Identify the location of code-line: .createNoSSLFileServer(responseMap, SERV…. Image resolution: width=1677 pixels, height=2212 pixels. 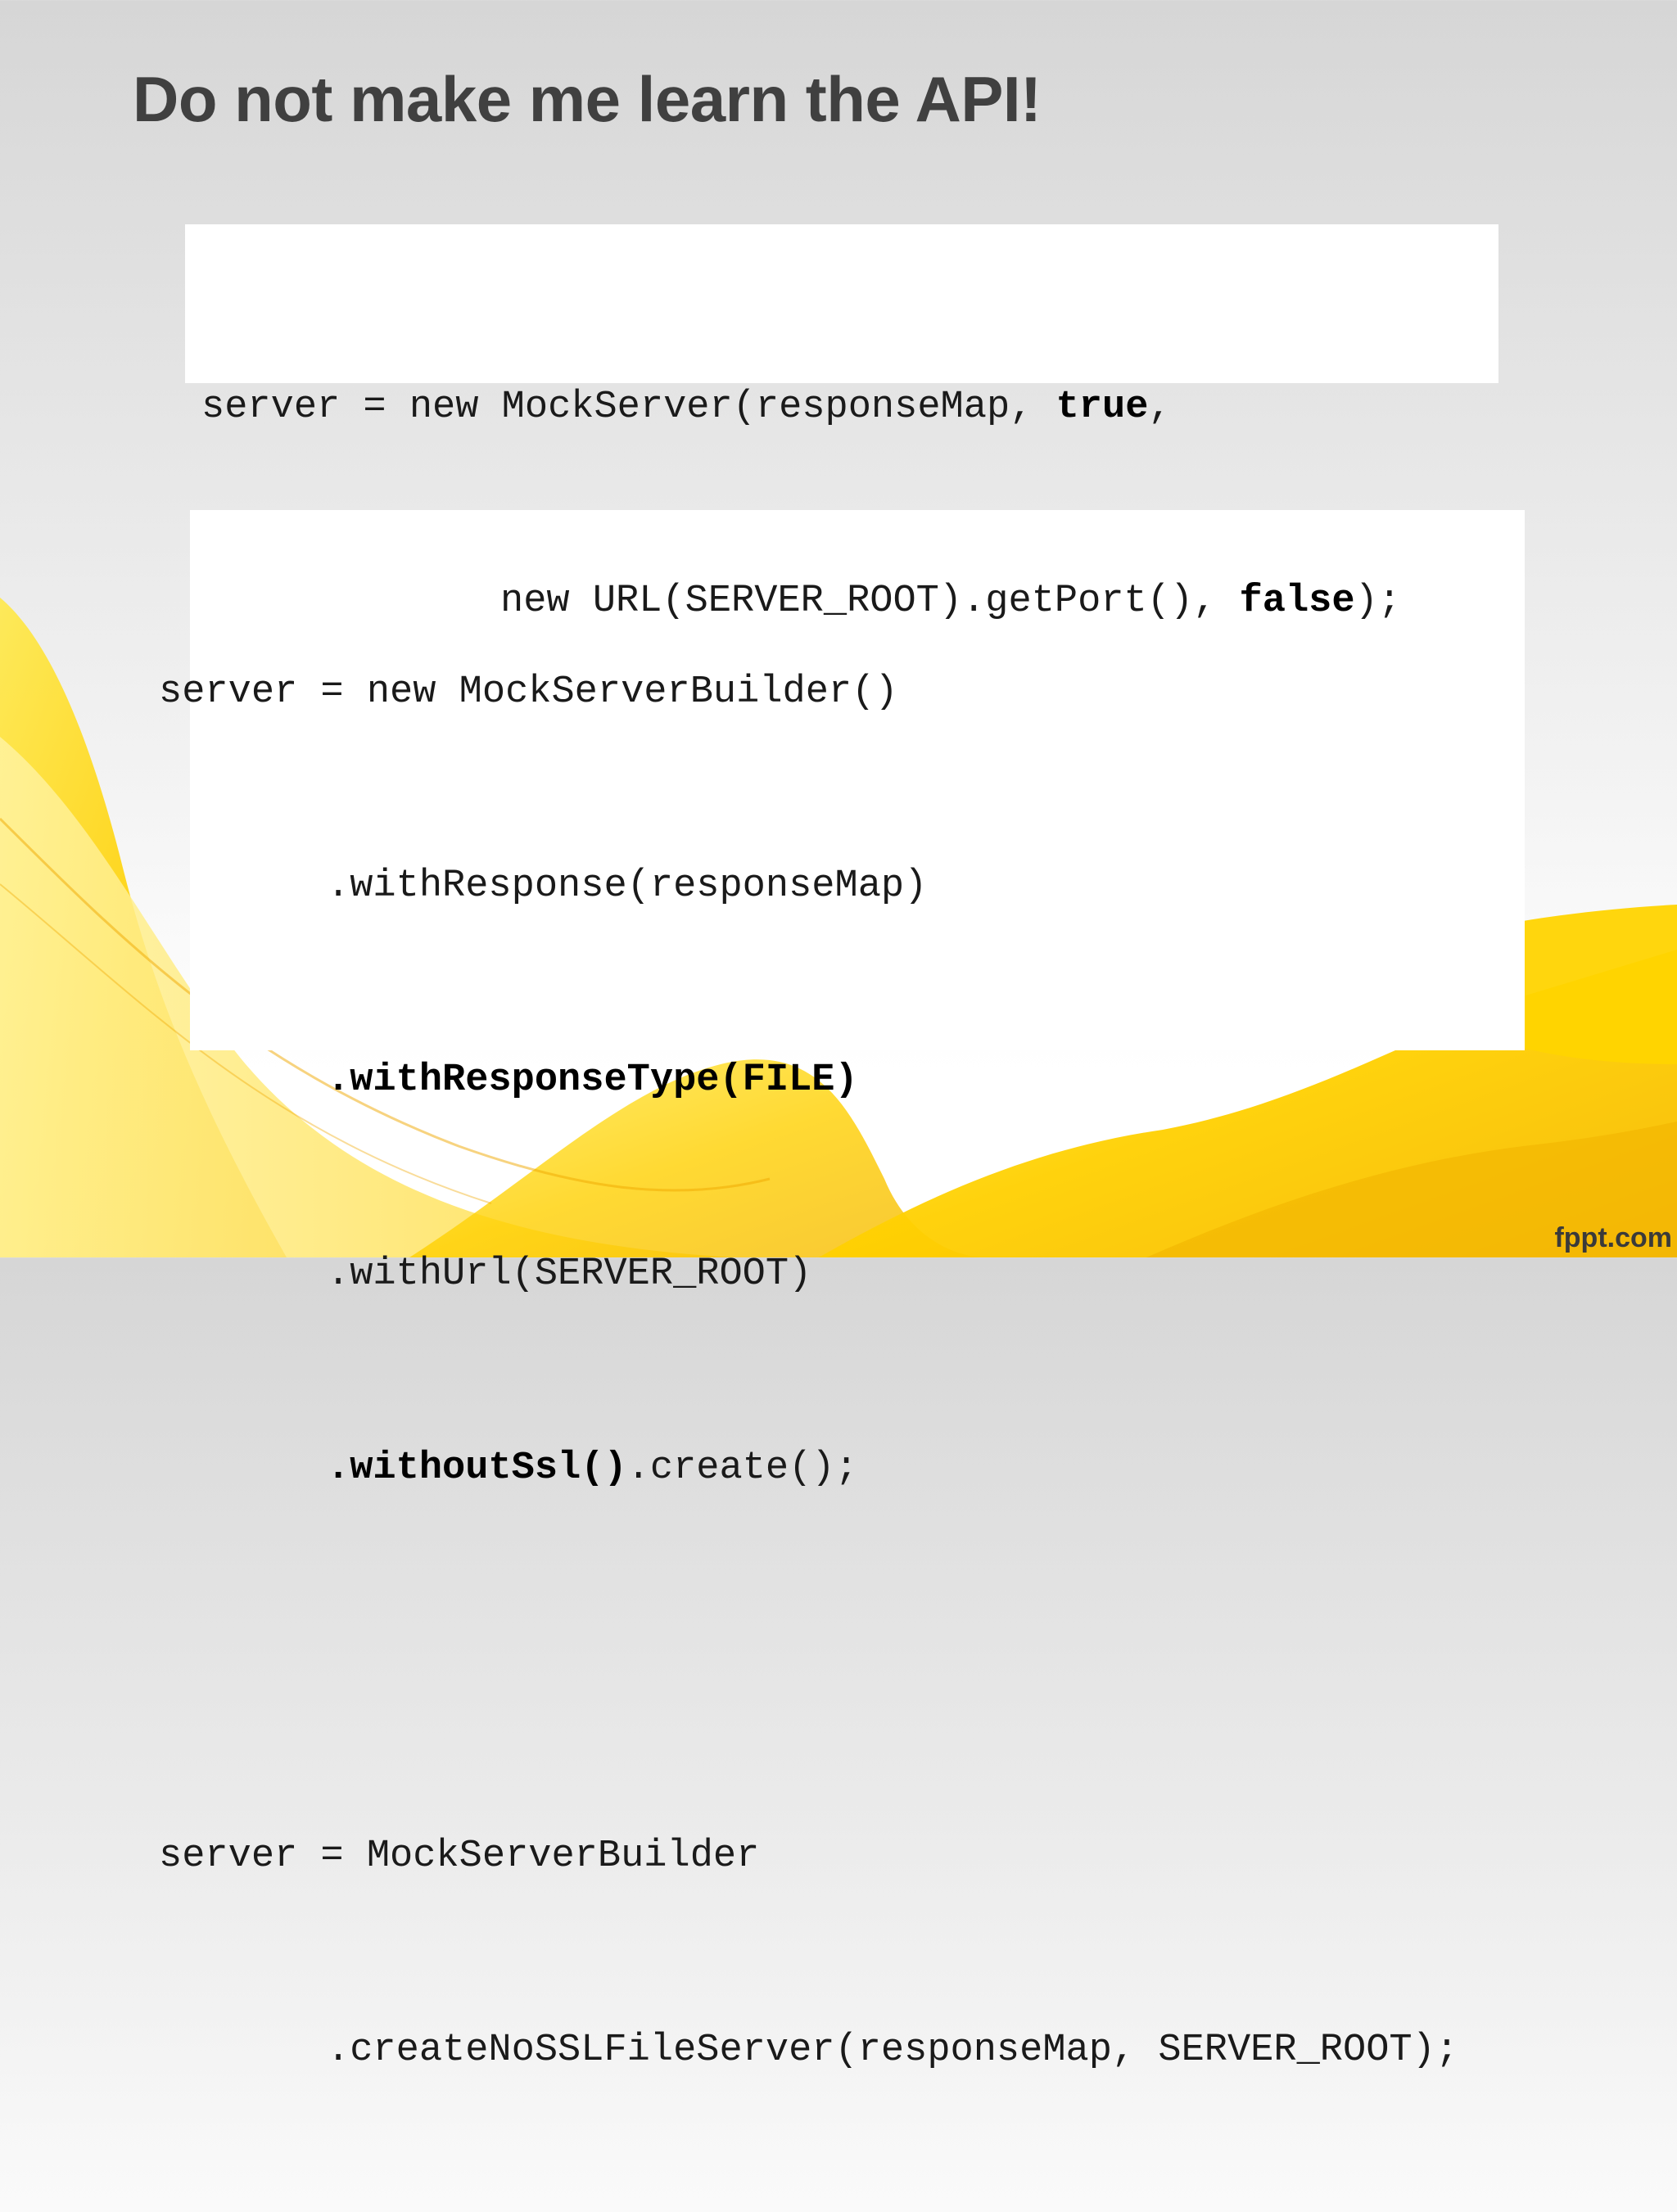
(893, 2050).